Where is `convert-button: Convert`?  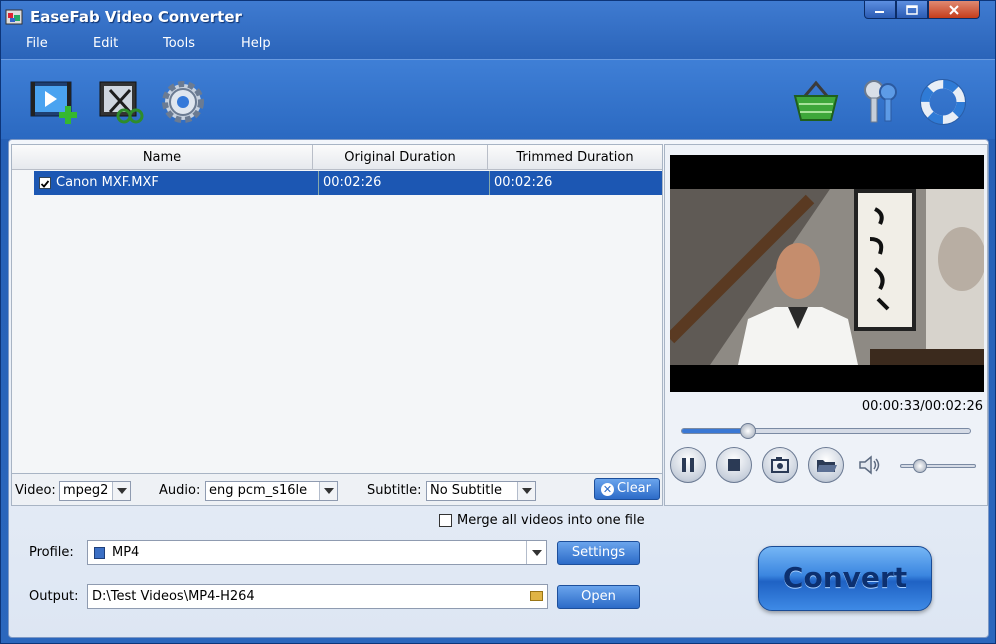 convert-button: Convert is located at coordinates (845, 578).